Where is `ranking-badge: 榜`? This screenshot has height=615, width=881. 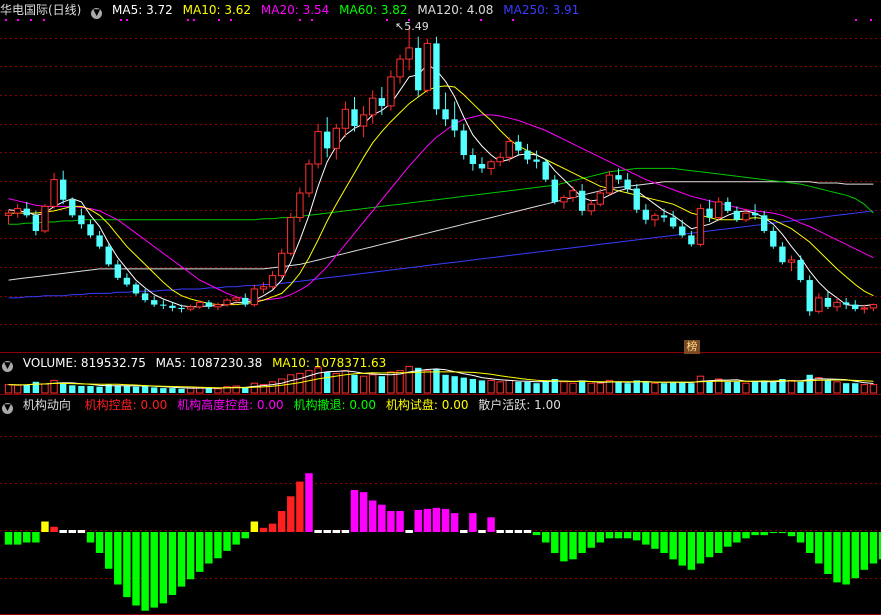 ranking-badge: 榜 is located at coordinates (692, 347).